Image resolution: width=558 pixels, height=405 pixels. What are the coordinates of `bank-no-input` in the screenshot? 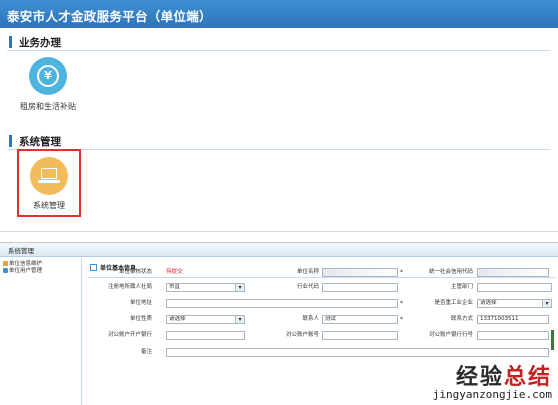 It's located at (513, 335).